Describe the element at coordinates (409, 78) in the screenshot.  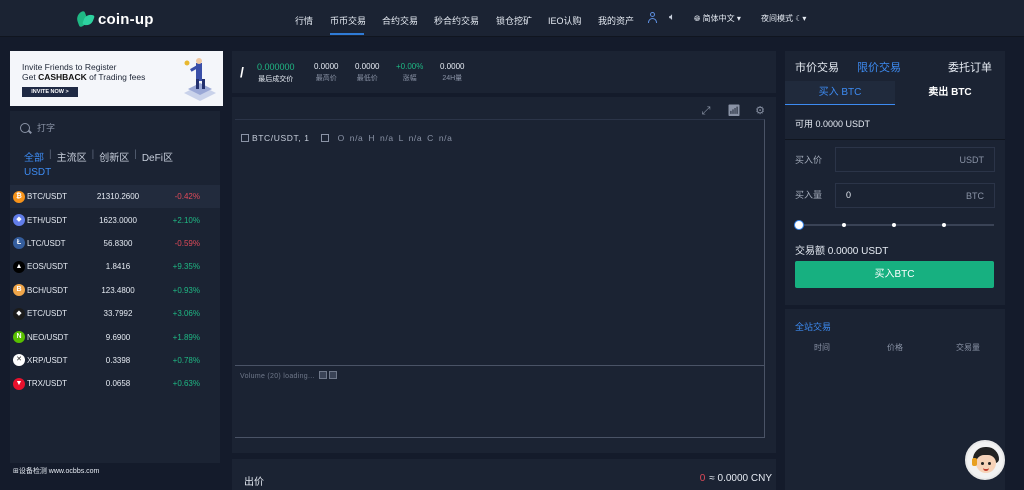
I see `change-label: 涨幅` at that location.